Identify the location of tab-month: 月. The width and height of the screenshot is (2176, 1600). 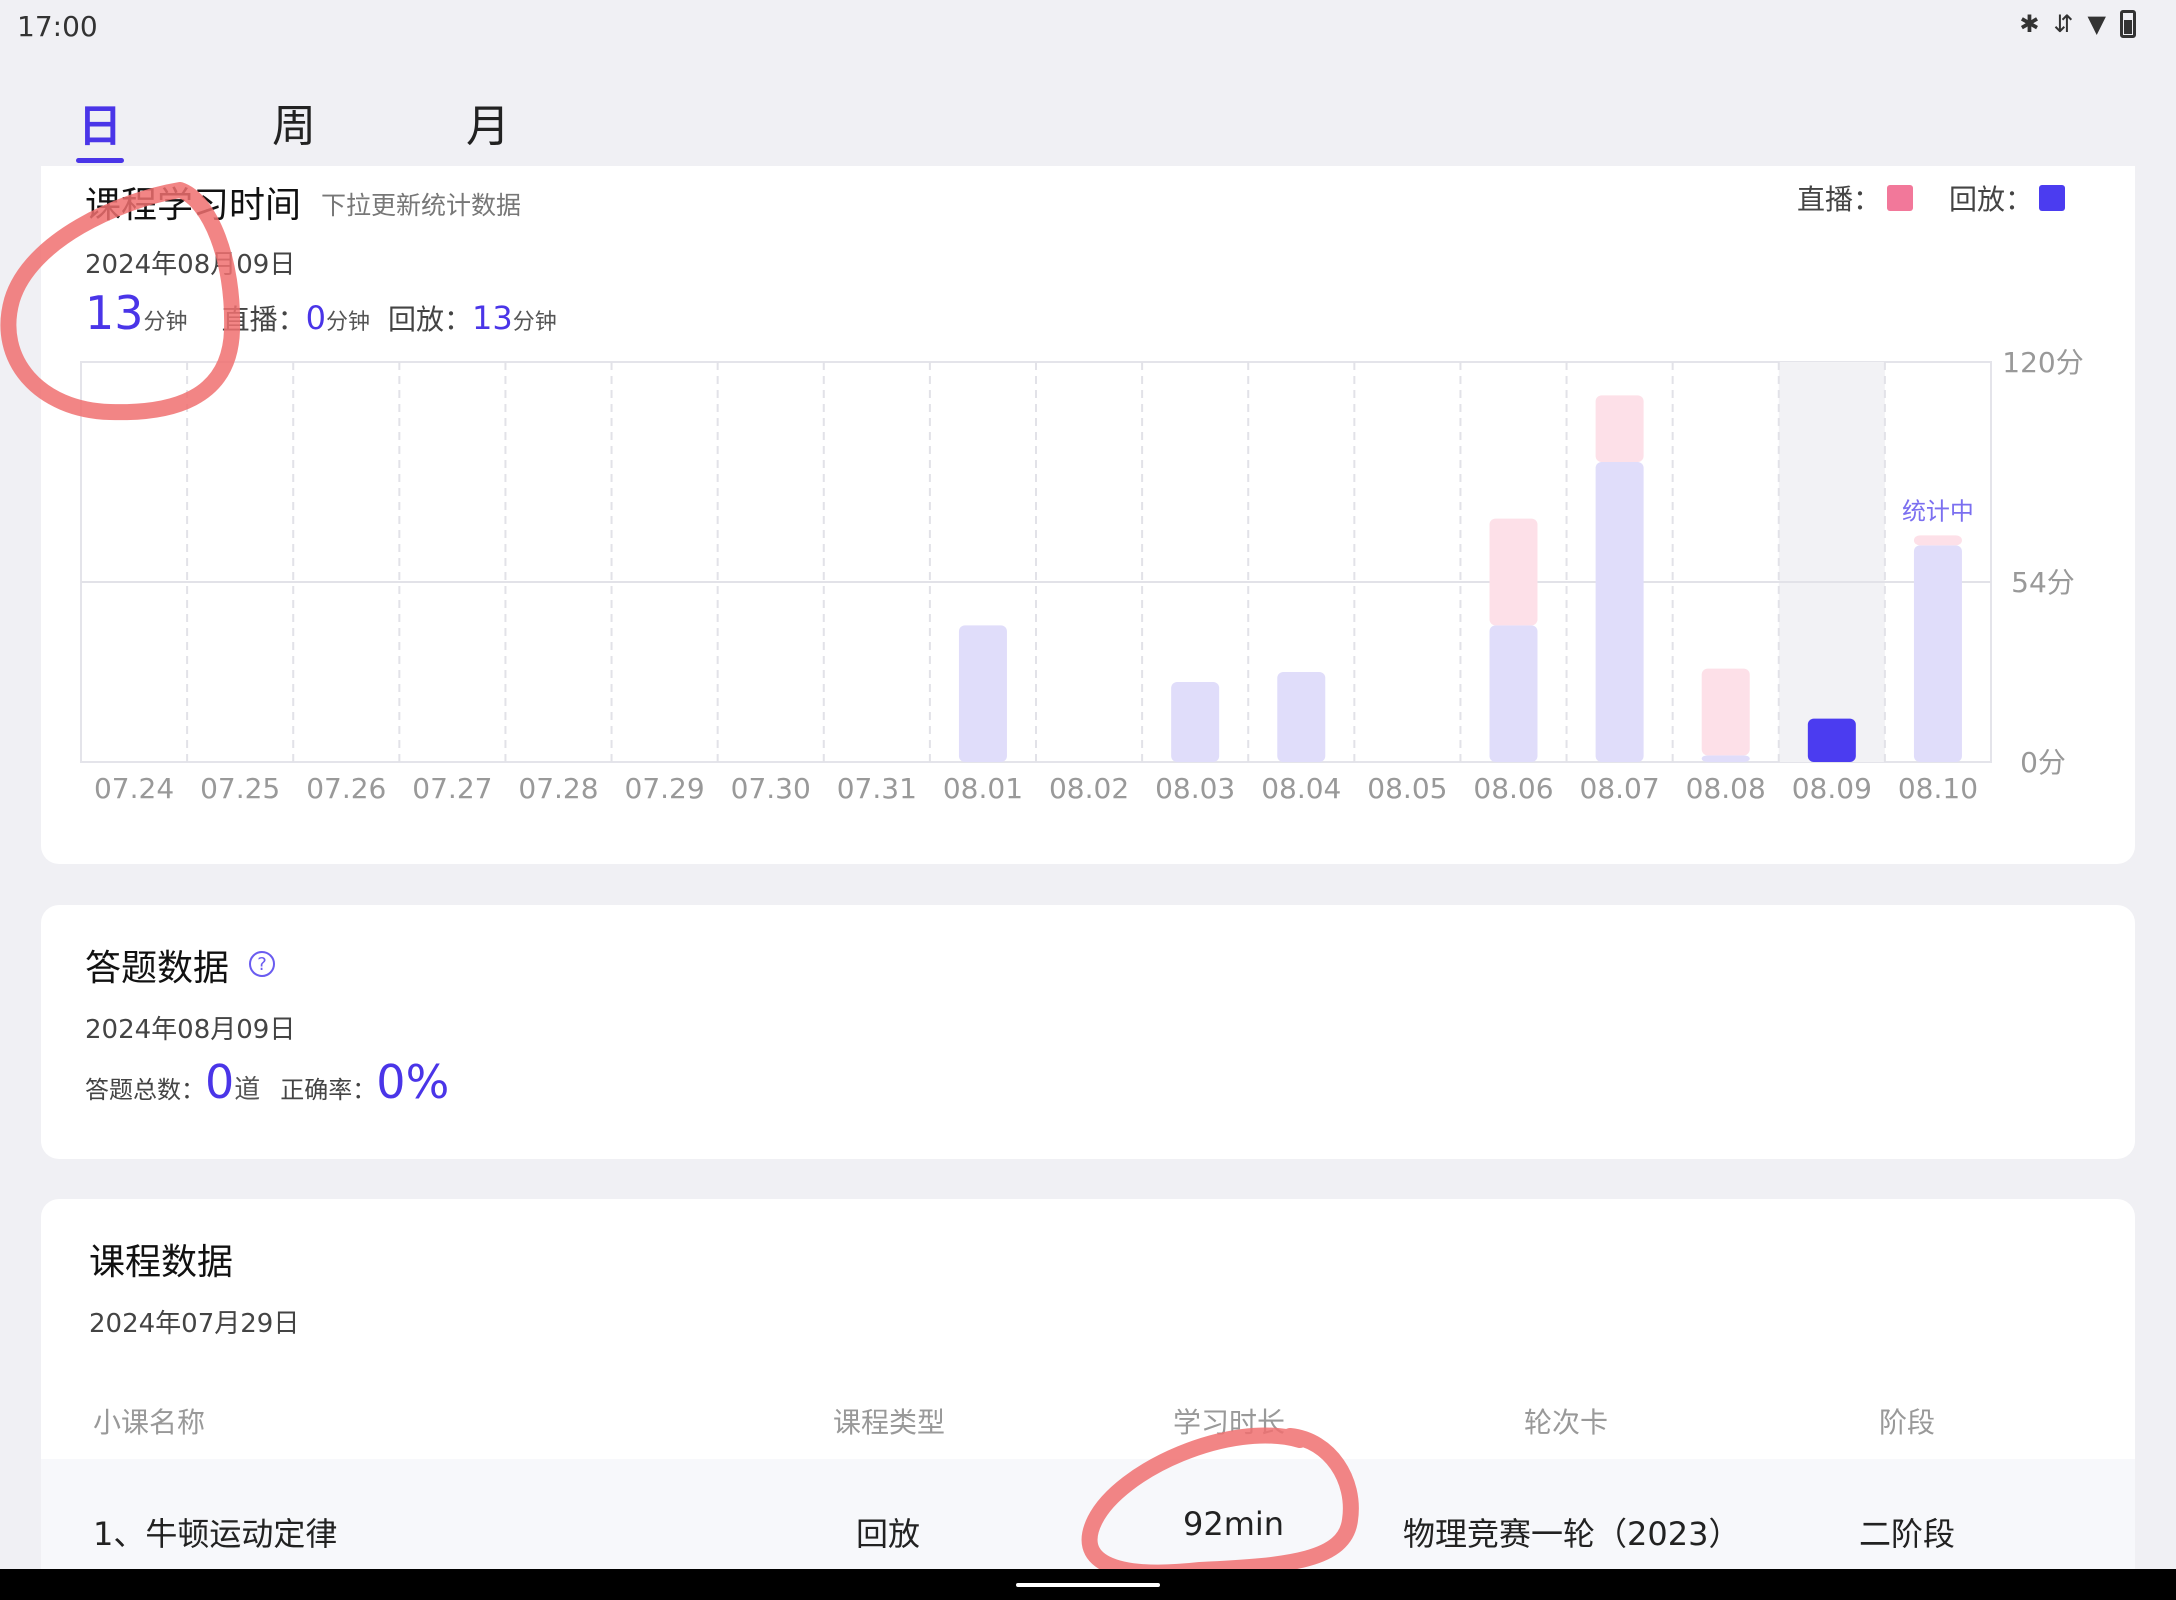
(488, 122).